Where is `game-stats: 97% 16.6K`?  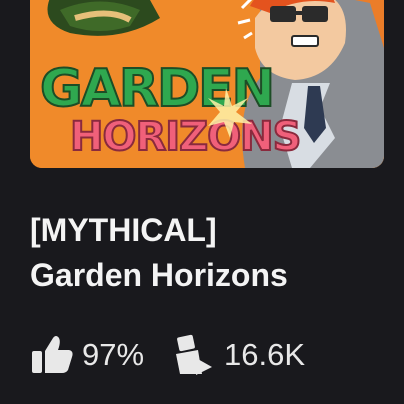
game-stats: 97% 16.6K is located at coordinates (167, 355).